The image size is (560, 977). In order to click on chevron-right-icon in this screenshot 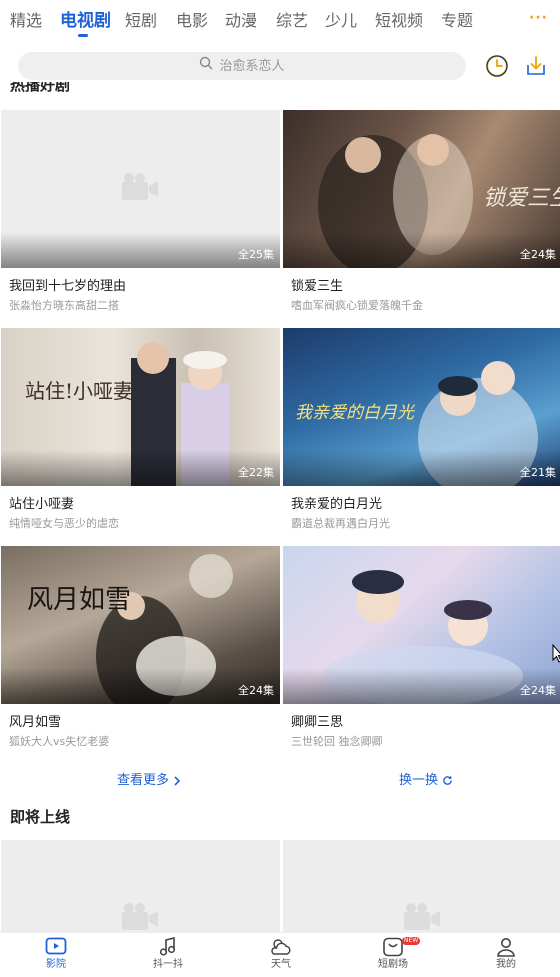, I will do `click(177, 780)`.